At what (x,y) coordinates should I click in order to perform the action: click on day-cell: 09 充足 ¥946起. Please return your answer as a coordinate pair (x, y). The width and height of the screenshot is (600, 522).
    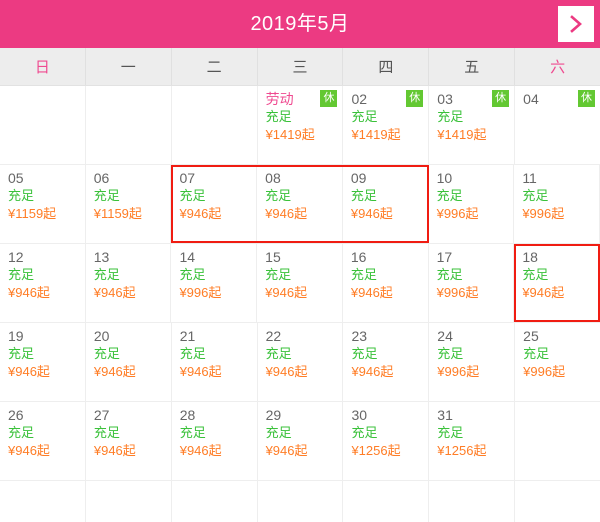
    Looking at the image, I should click on (385, 204).